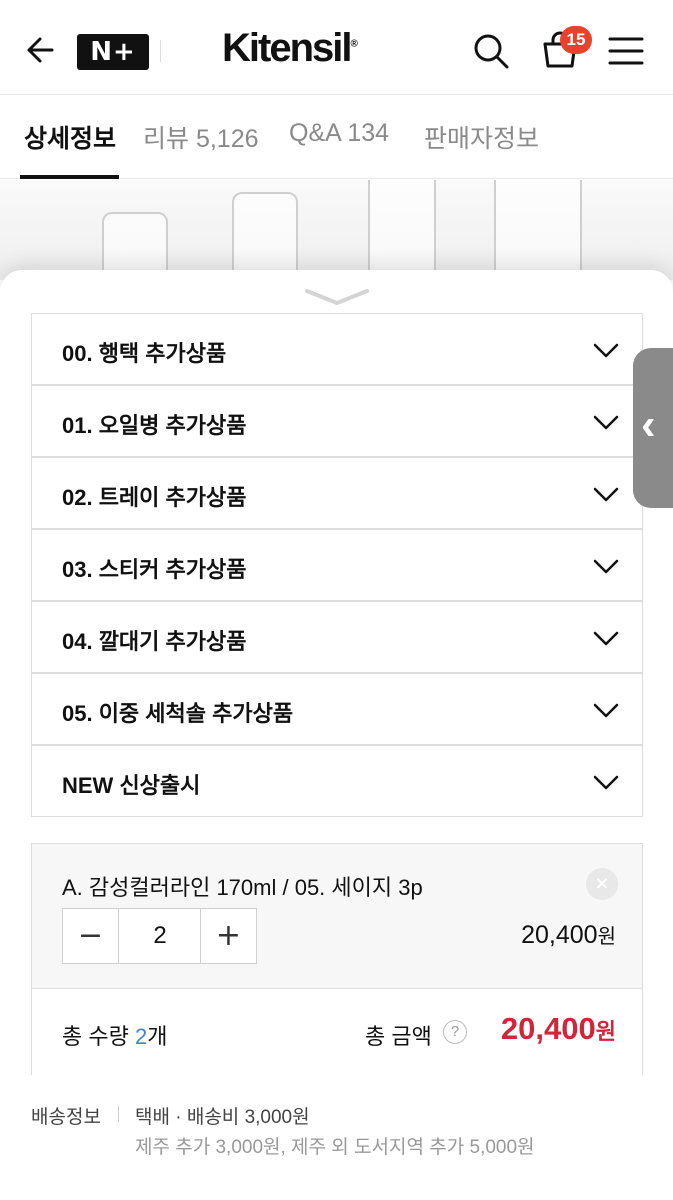  What do you see at coordinates (222, 1117) in the screenshot?
I see `shipping-fee: 택배 · 배송비 3,000원` at bounding box center [222, 1117].